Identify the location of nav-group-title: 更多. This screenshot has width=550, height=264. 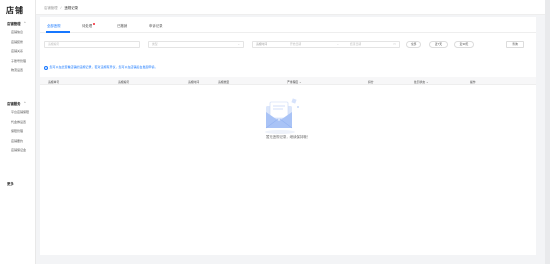
(18, 183).